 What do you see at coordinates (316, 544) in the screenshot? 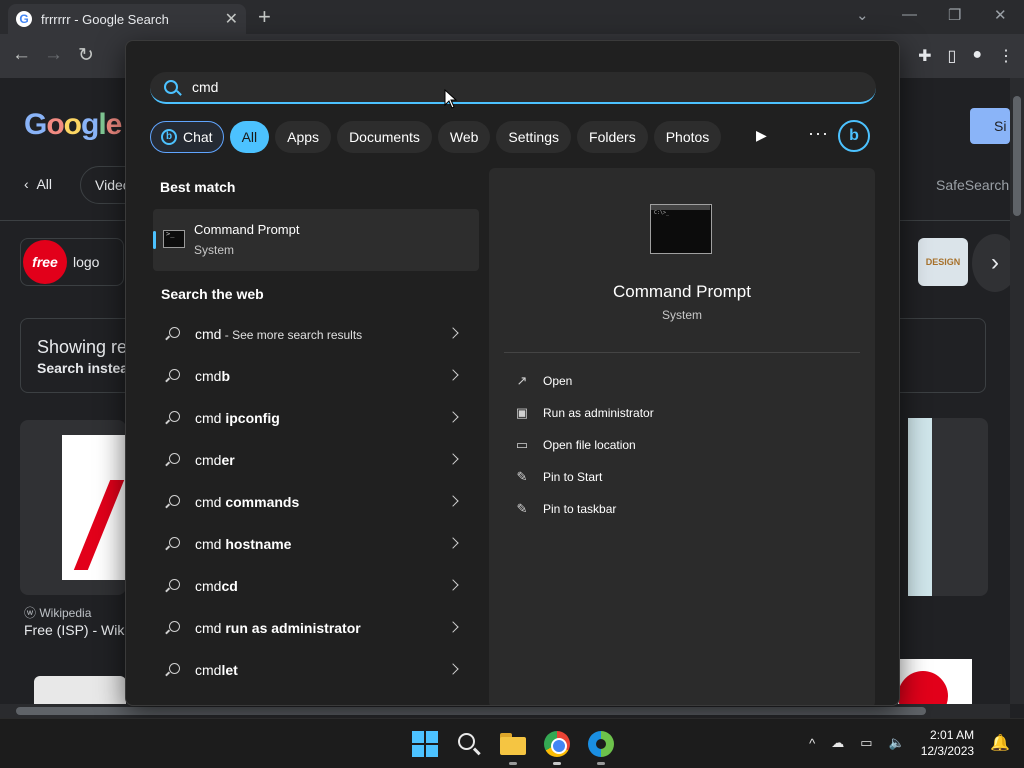
I see `web-result-item: cmd hostname` at bounding box center [316, 544].